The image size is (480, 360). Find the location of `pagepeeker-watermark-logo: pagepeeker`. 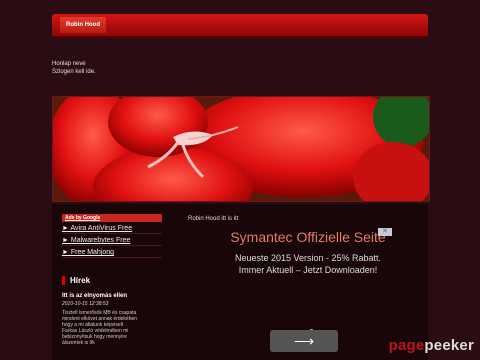

pagepeeker-watermark-logo: pagepeeker is located at coordinates (431, 345).